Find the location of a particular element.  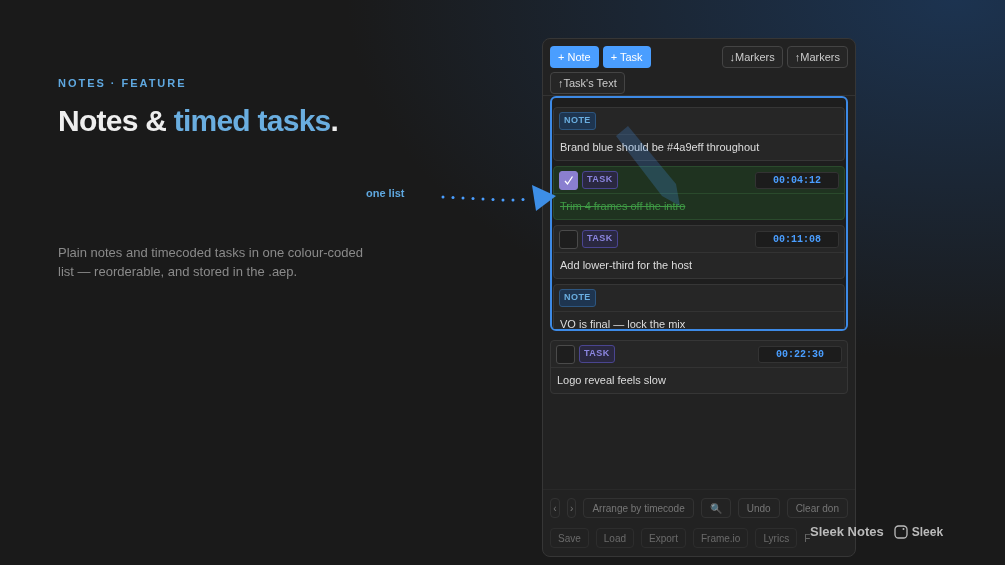

markers-button: ↑Markers is located at coordinates (817, 57).